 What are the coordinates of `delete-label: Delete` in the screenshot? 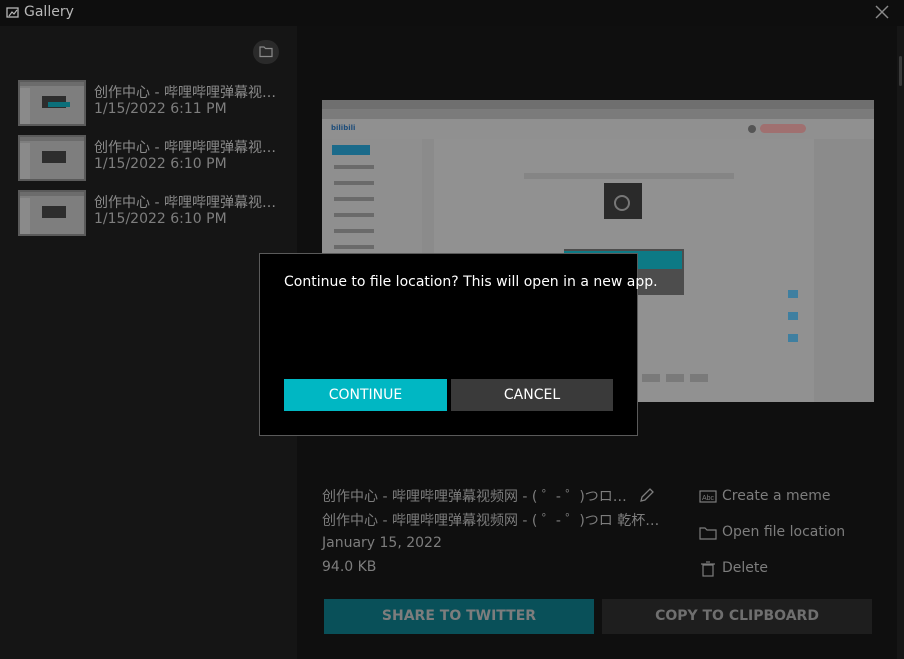 It's located at (745, 568).